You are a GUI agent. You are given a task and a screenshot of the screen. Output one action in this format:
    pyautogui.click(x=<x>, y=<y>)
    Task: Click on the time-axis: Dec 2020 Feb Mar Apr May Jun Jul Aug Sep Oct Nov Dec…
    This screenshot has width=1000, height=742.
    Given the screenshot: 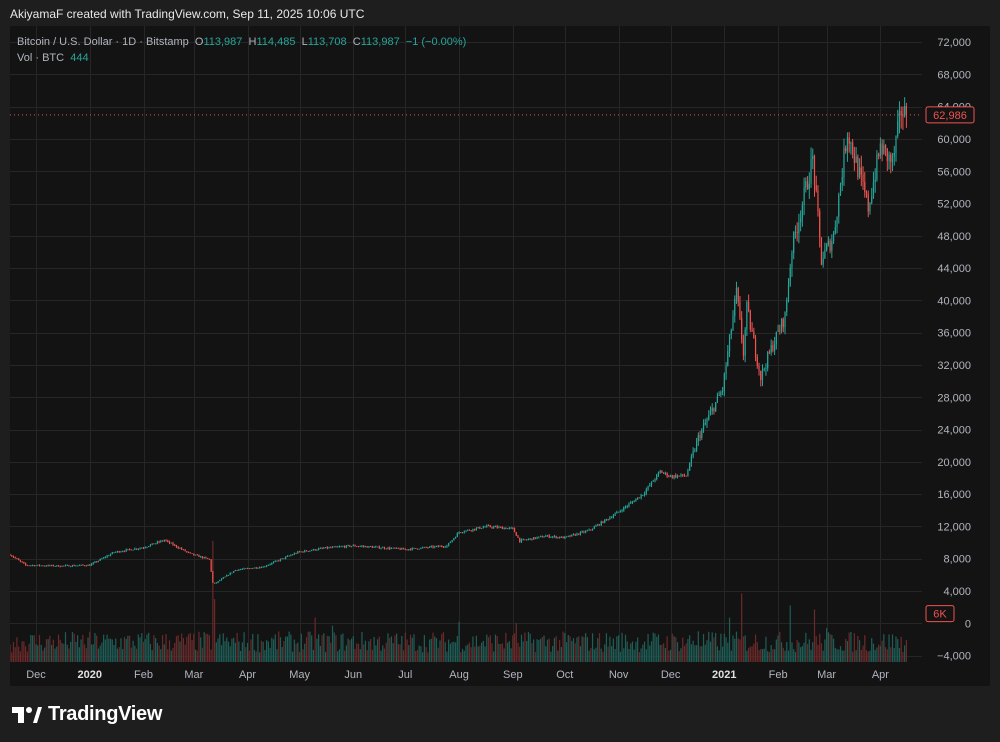 What is the action you would take?
    pyautogui.click(x=457, y=675)
    